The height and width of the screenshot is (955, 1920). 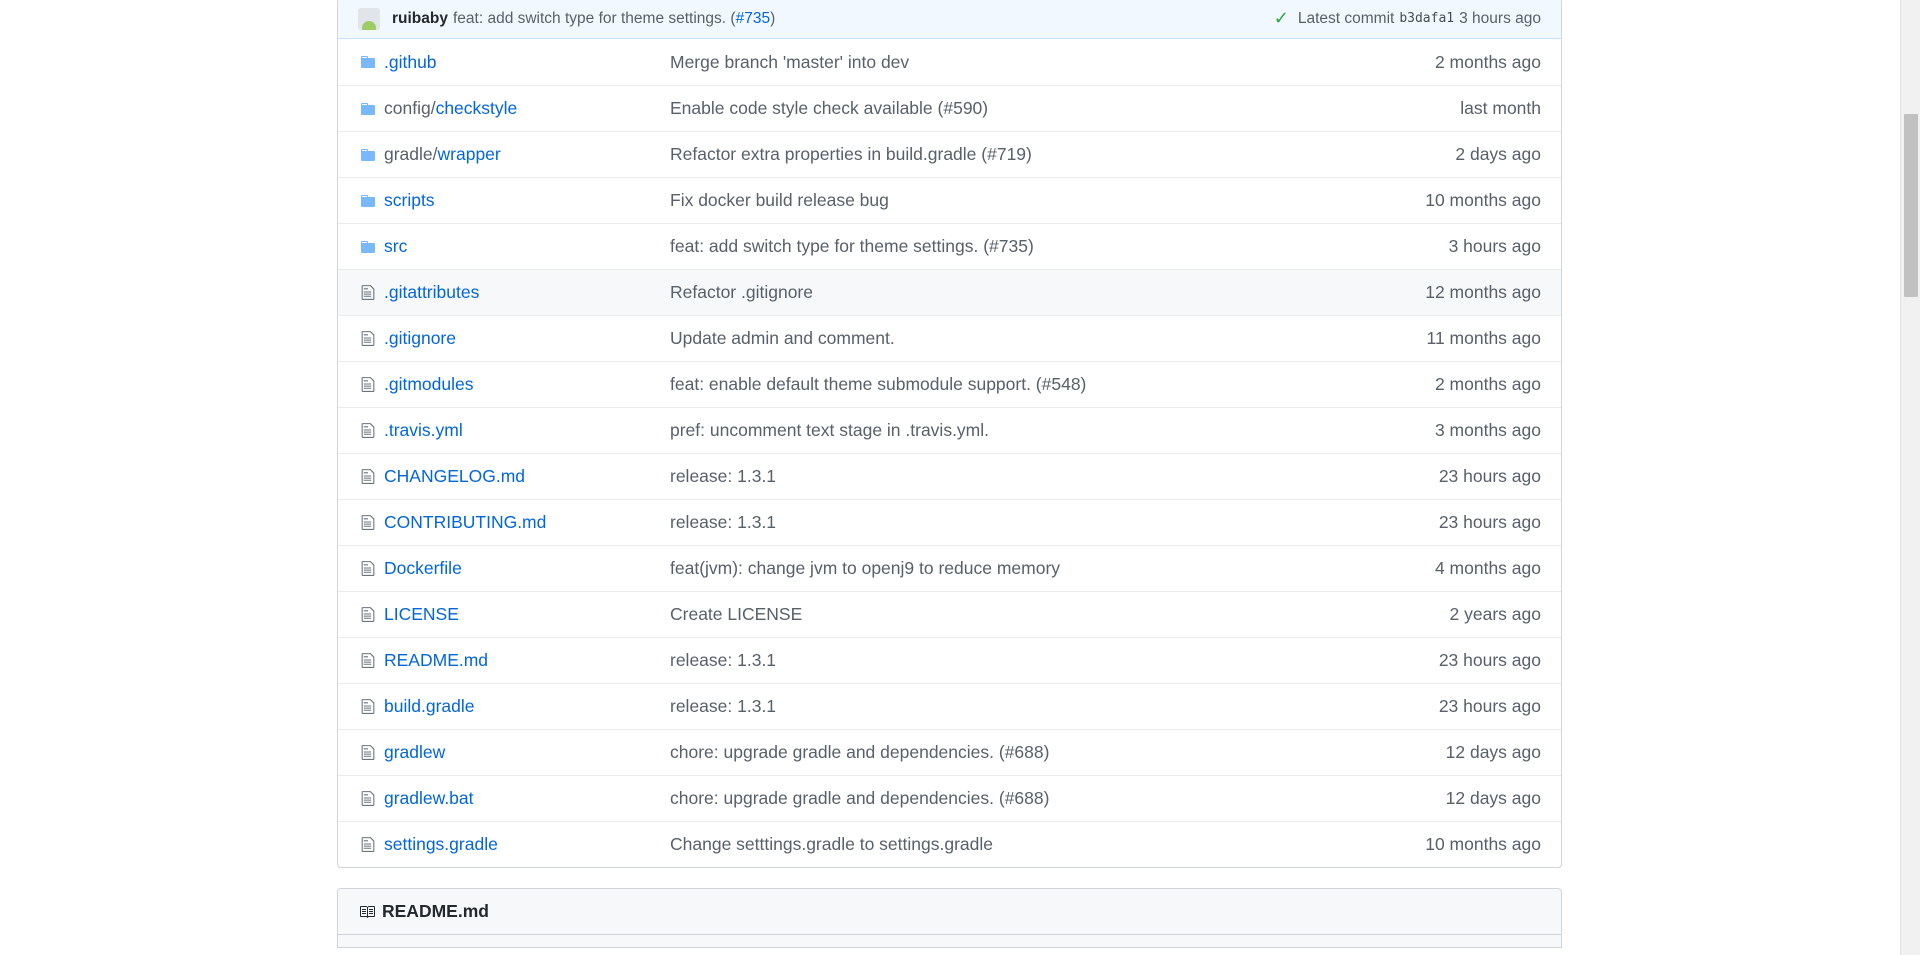 I want to click on file-name: Dockerfile, so click(x=423, y=568).